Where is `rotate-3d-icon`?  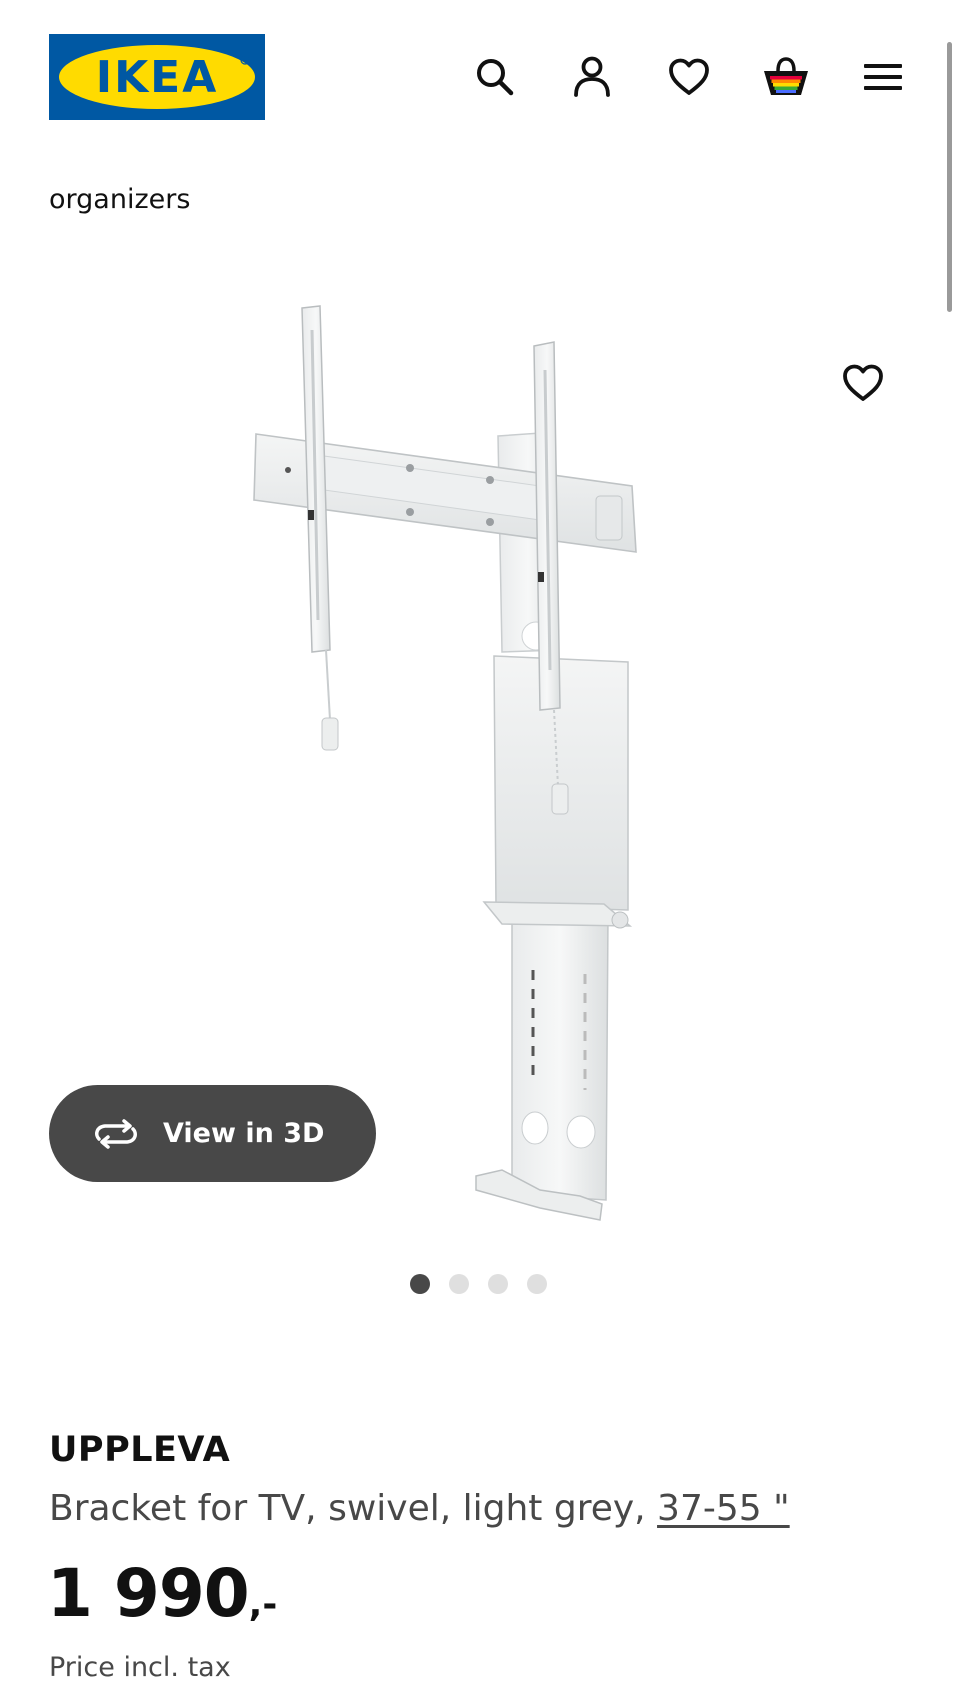 rotate-3d-icon is located at coordinates (116, 1133).